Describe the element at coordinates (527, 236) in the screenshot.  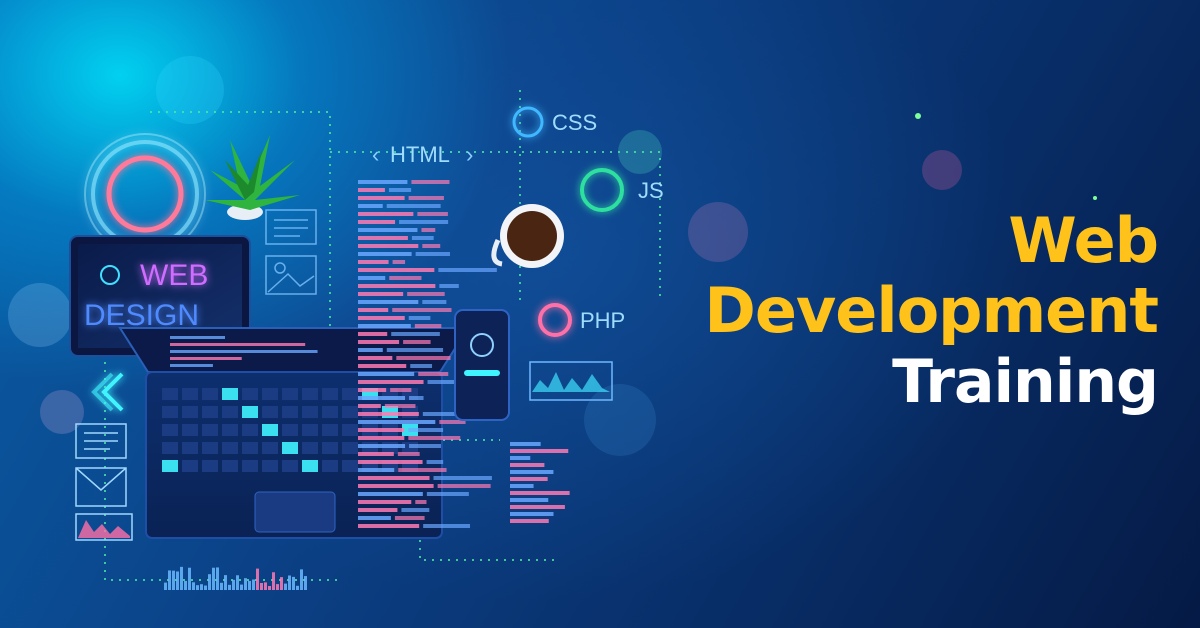
I see `coffee-cup-icon` at that location.